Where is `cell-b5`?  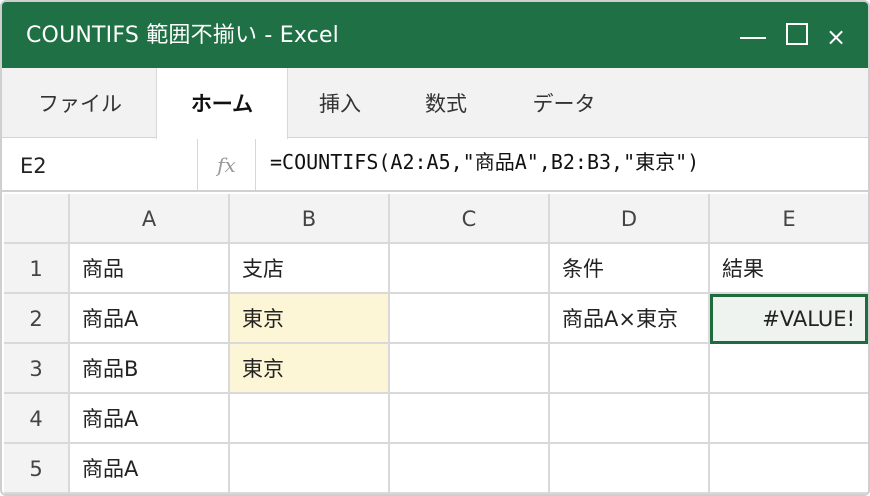 cell-b5 is located at coordinates (310, 469).